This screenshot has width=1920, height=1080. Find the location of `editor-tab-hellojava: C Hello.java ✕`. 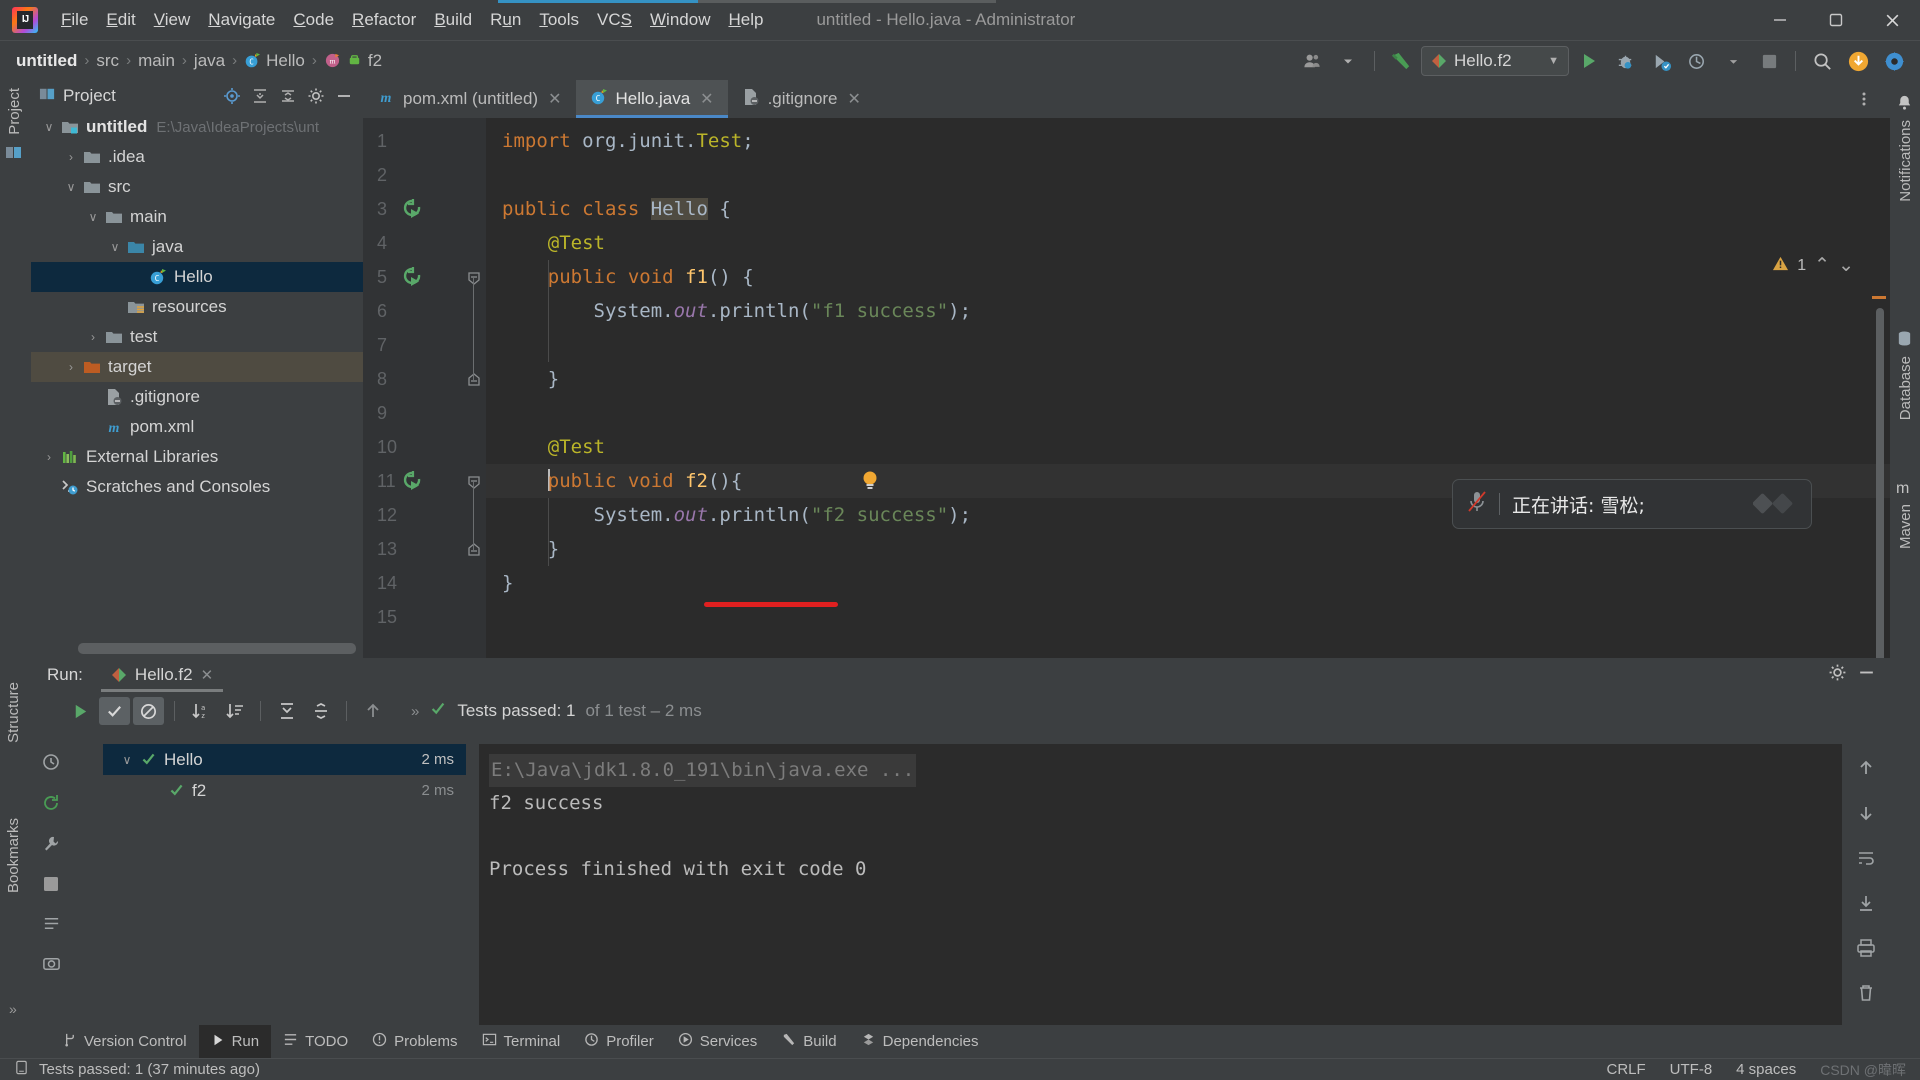

editor-tab-hellojava: C Hello.java ✕ is located at coordinates (651, 99).